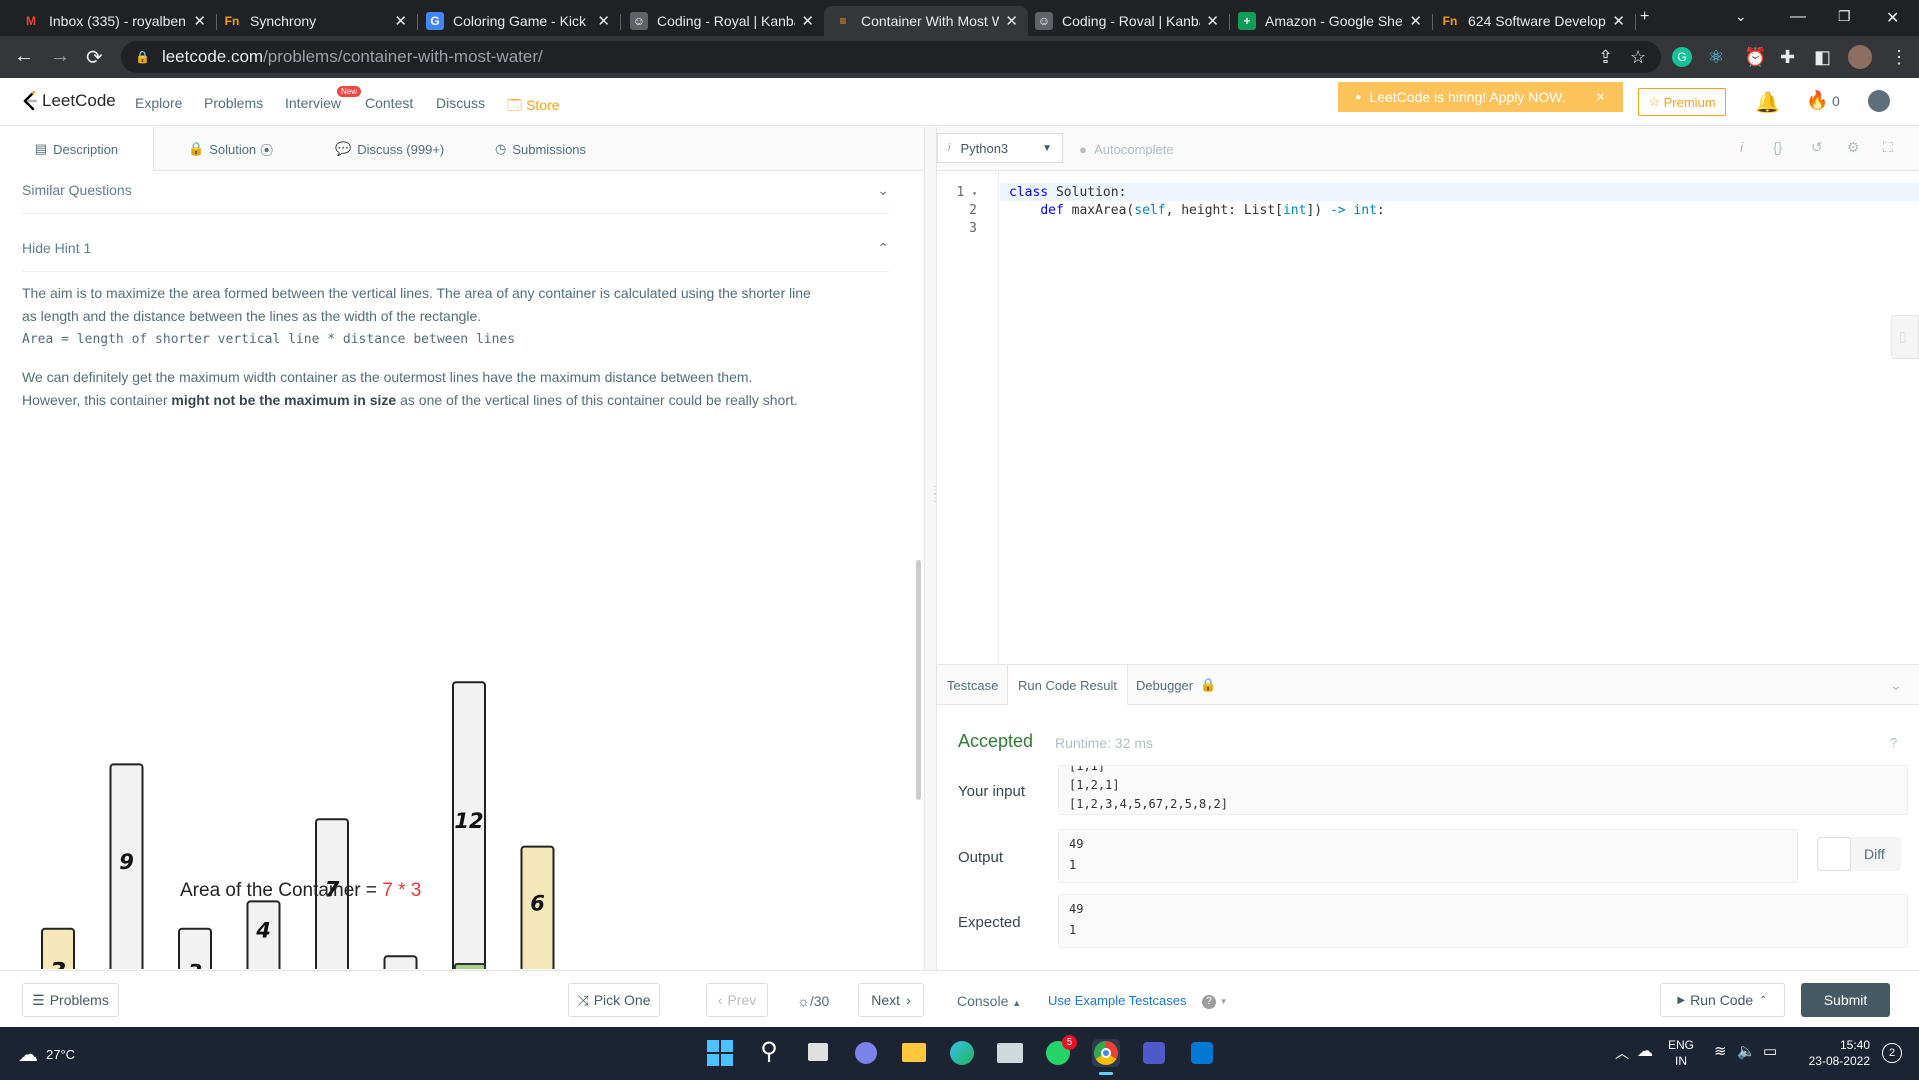 This screenshot has width=1919, height=1080. Describe the element at coordinates (1126, 149) in the screenshot. I see `autocomplete-toggle: ● Autocomplete` at that location.